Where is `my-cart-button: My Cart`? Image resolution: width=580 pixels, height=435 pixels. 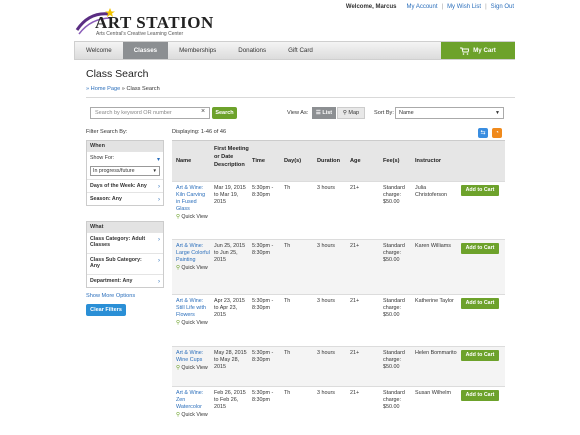 my-cart-button: My Cart is located at coordinates (478, 50).